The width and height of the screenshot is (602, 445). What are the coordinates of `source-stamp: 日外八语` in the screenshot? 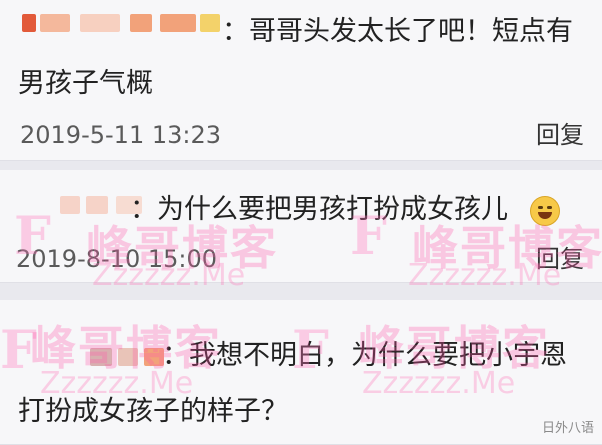 It's located at (567, 428).